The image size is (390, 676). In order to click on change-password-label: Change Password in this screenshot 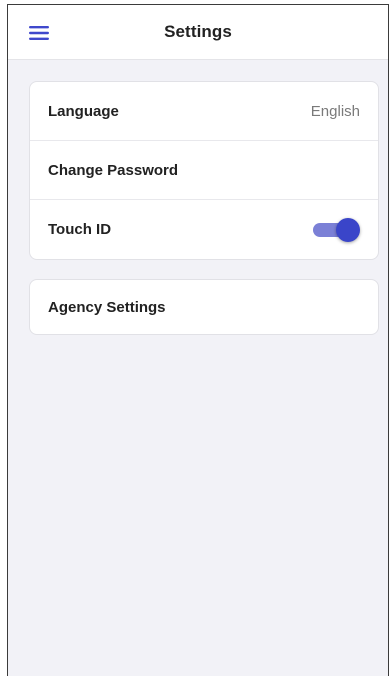, I will do `click(113, 170)`.